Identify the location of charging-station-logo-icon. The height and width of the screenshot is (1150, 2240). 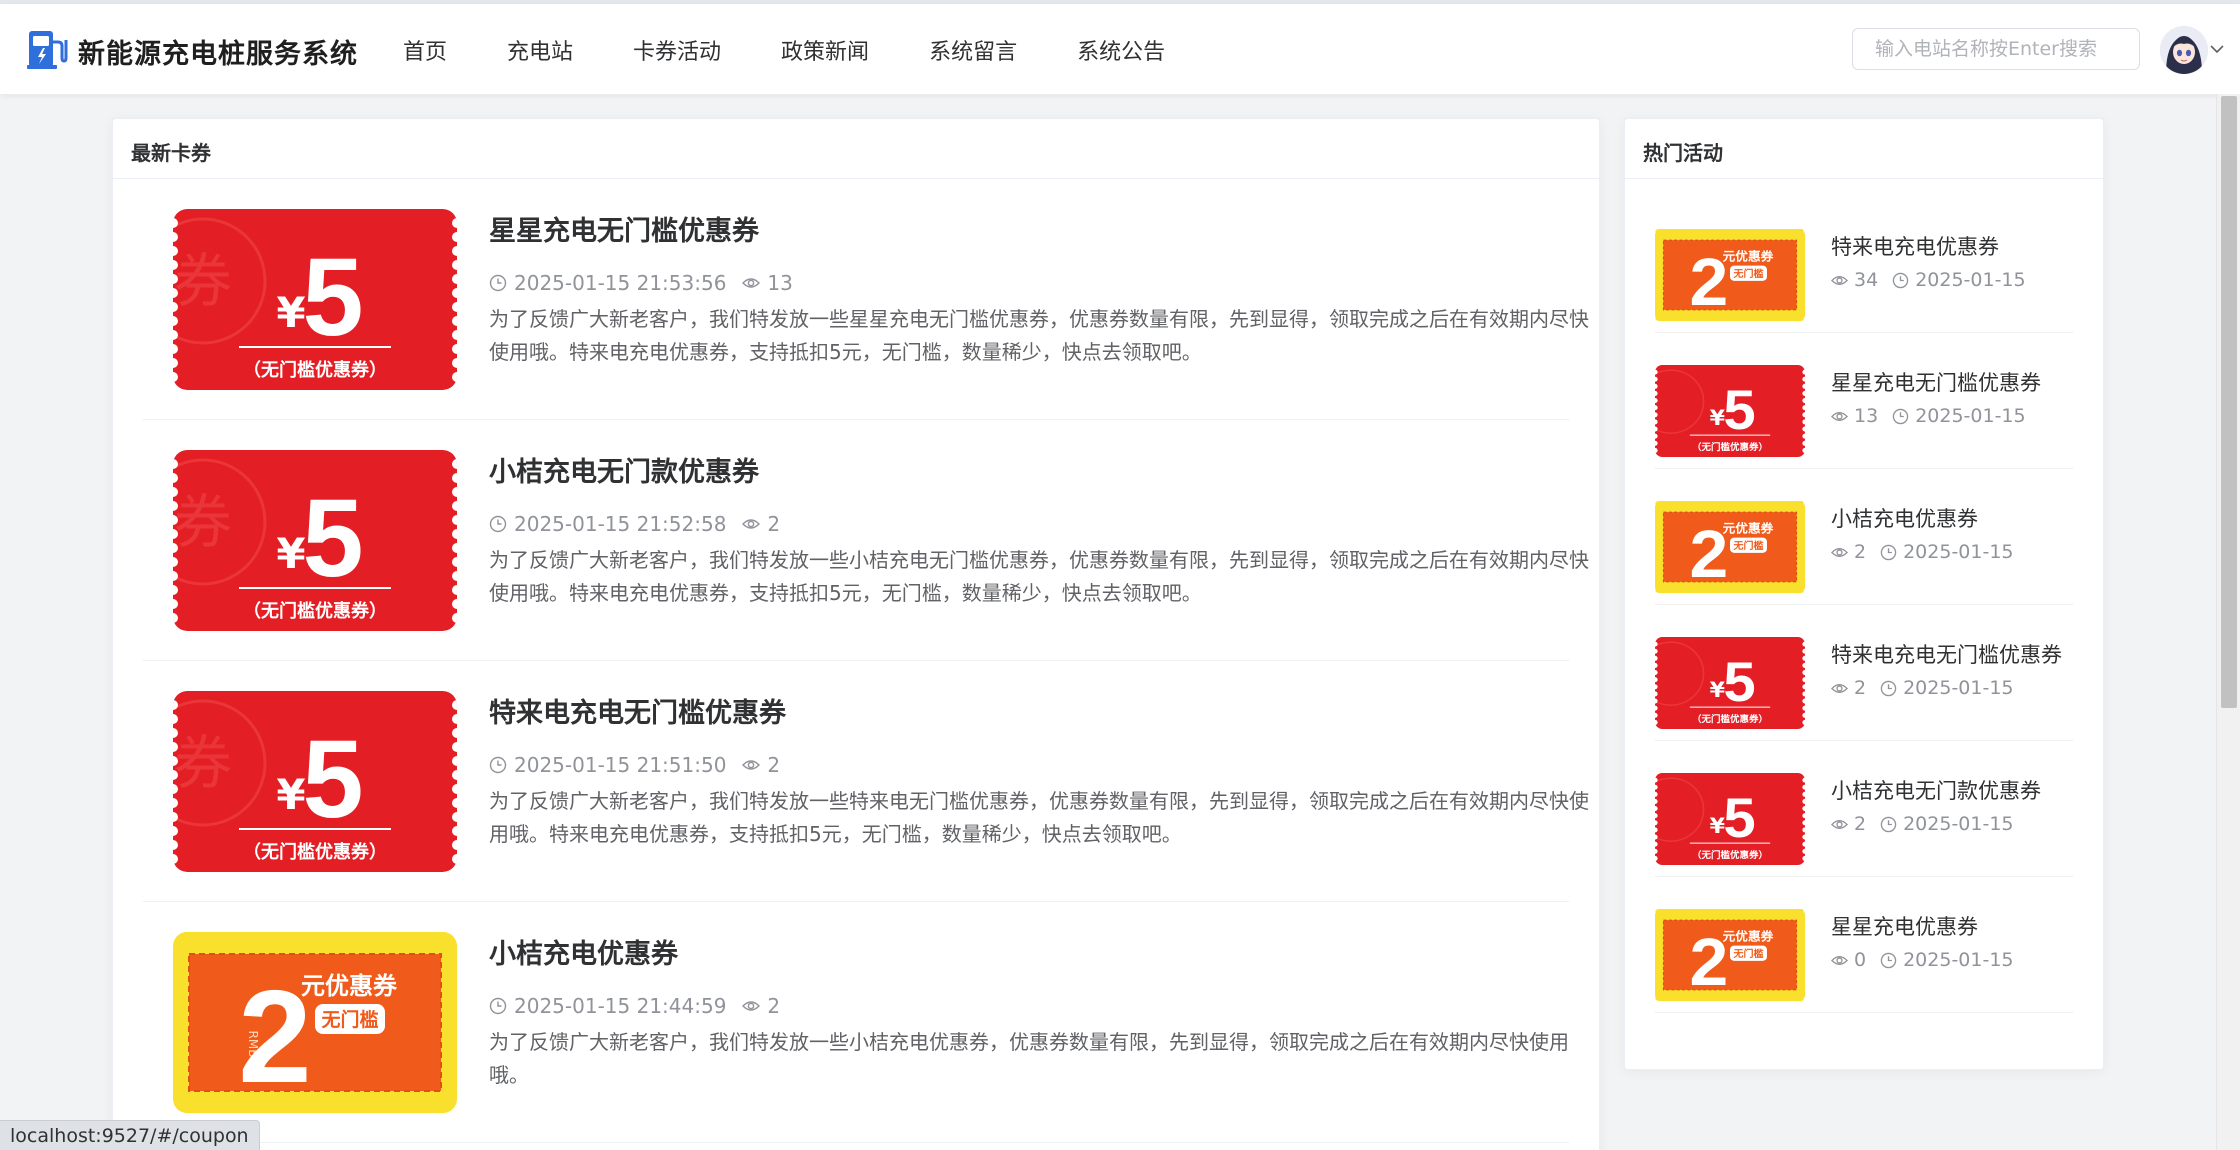
(48, 49).